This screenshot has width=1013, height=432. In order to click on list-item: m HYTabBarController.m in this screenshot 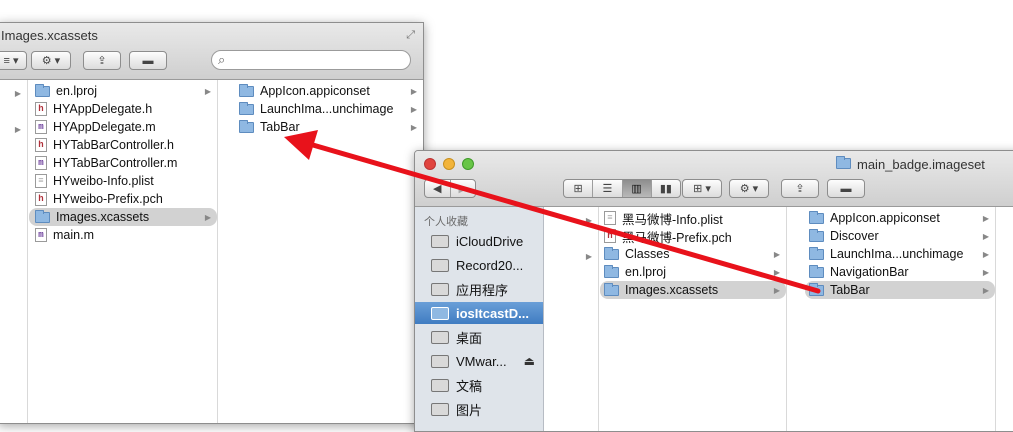, I will do `click(123, 163)`.